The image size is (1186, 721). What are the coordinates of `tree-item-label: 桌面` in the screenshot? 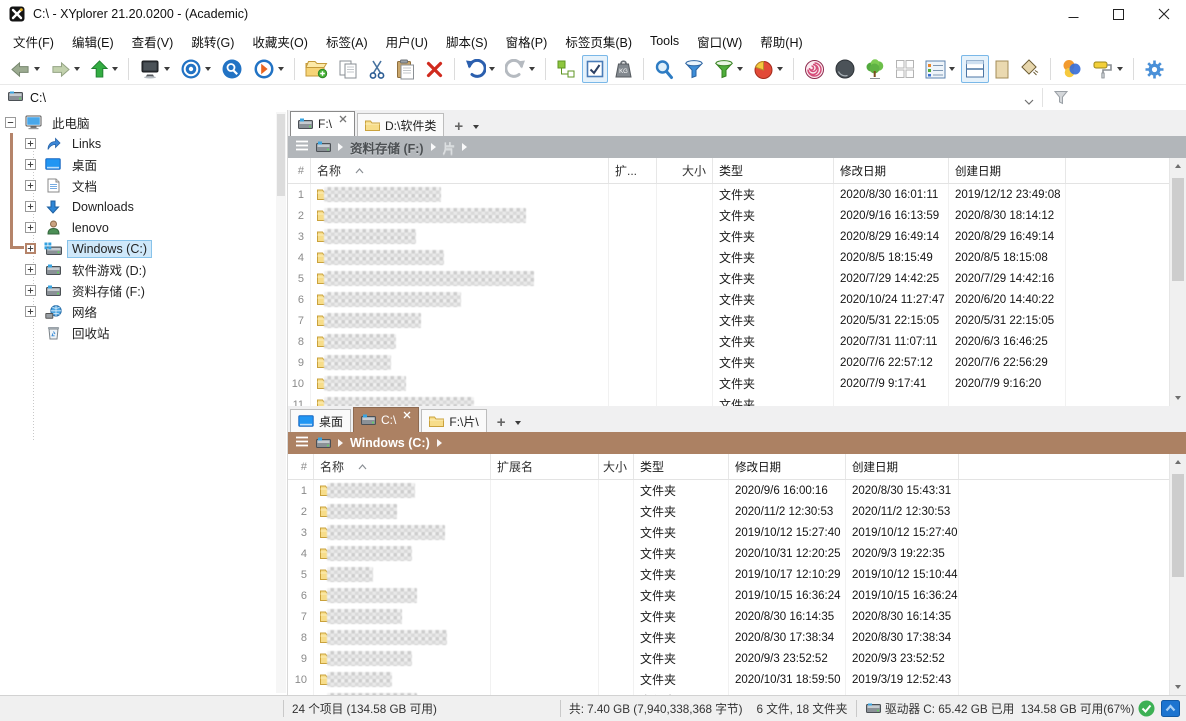 It's located at (84, 164).